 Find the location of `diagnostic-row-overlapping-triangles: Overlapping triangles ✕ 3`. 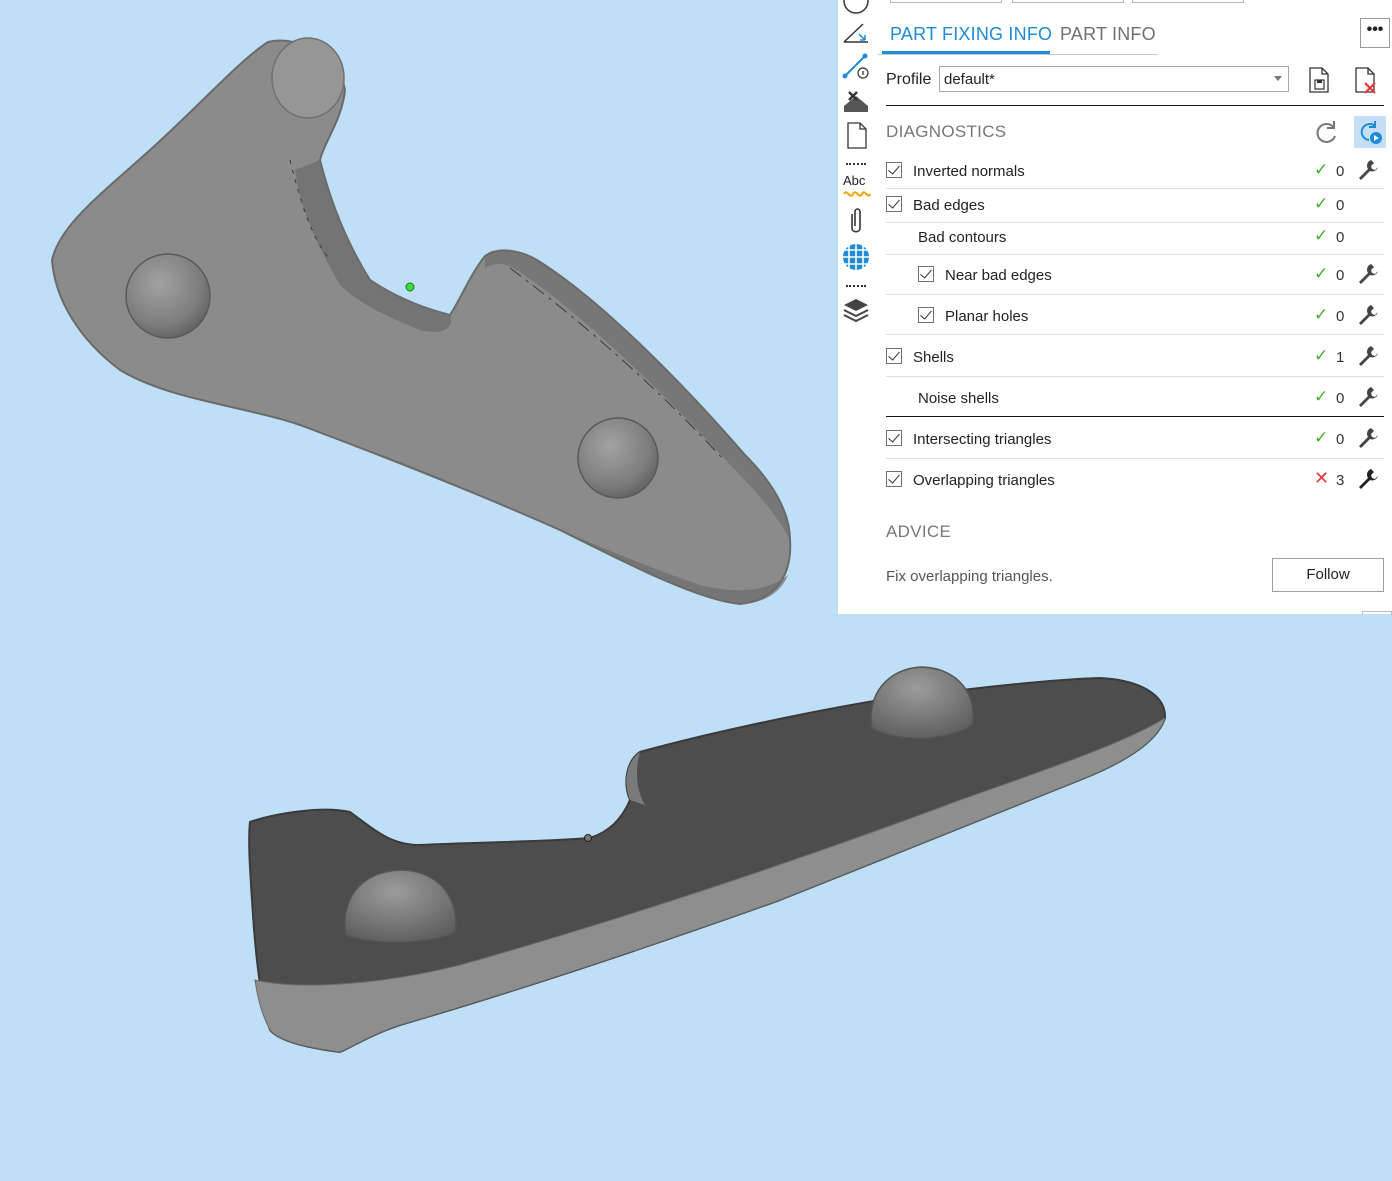

diagnostic-row-overlapping-triangles: Overlapping triangles ✕ 3 is located at coordinates (1135, 480).